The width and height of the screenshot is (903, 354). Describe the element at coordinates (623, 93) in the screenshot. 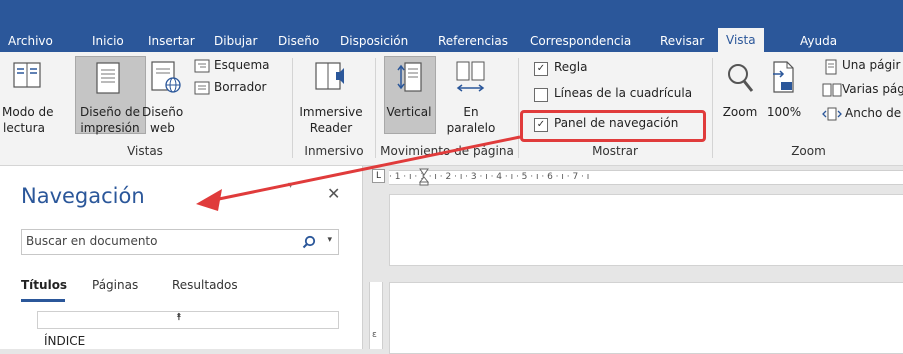

I see `lineas-label: Líneas de la cuadrícula` at that location.